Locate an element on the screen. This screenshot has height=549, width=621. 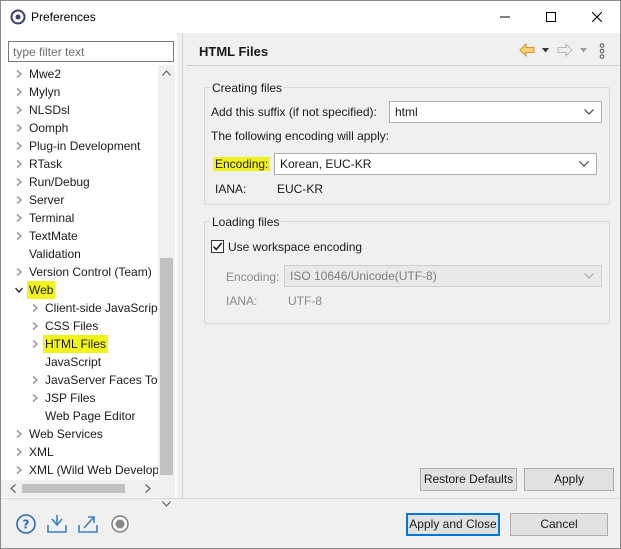
scroll-up-icon is located at coordinates (166, 73).